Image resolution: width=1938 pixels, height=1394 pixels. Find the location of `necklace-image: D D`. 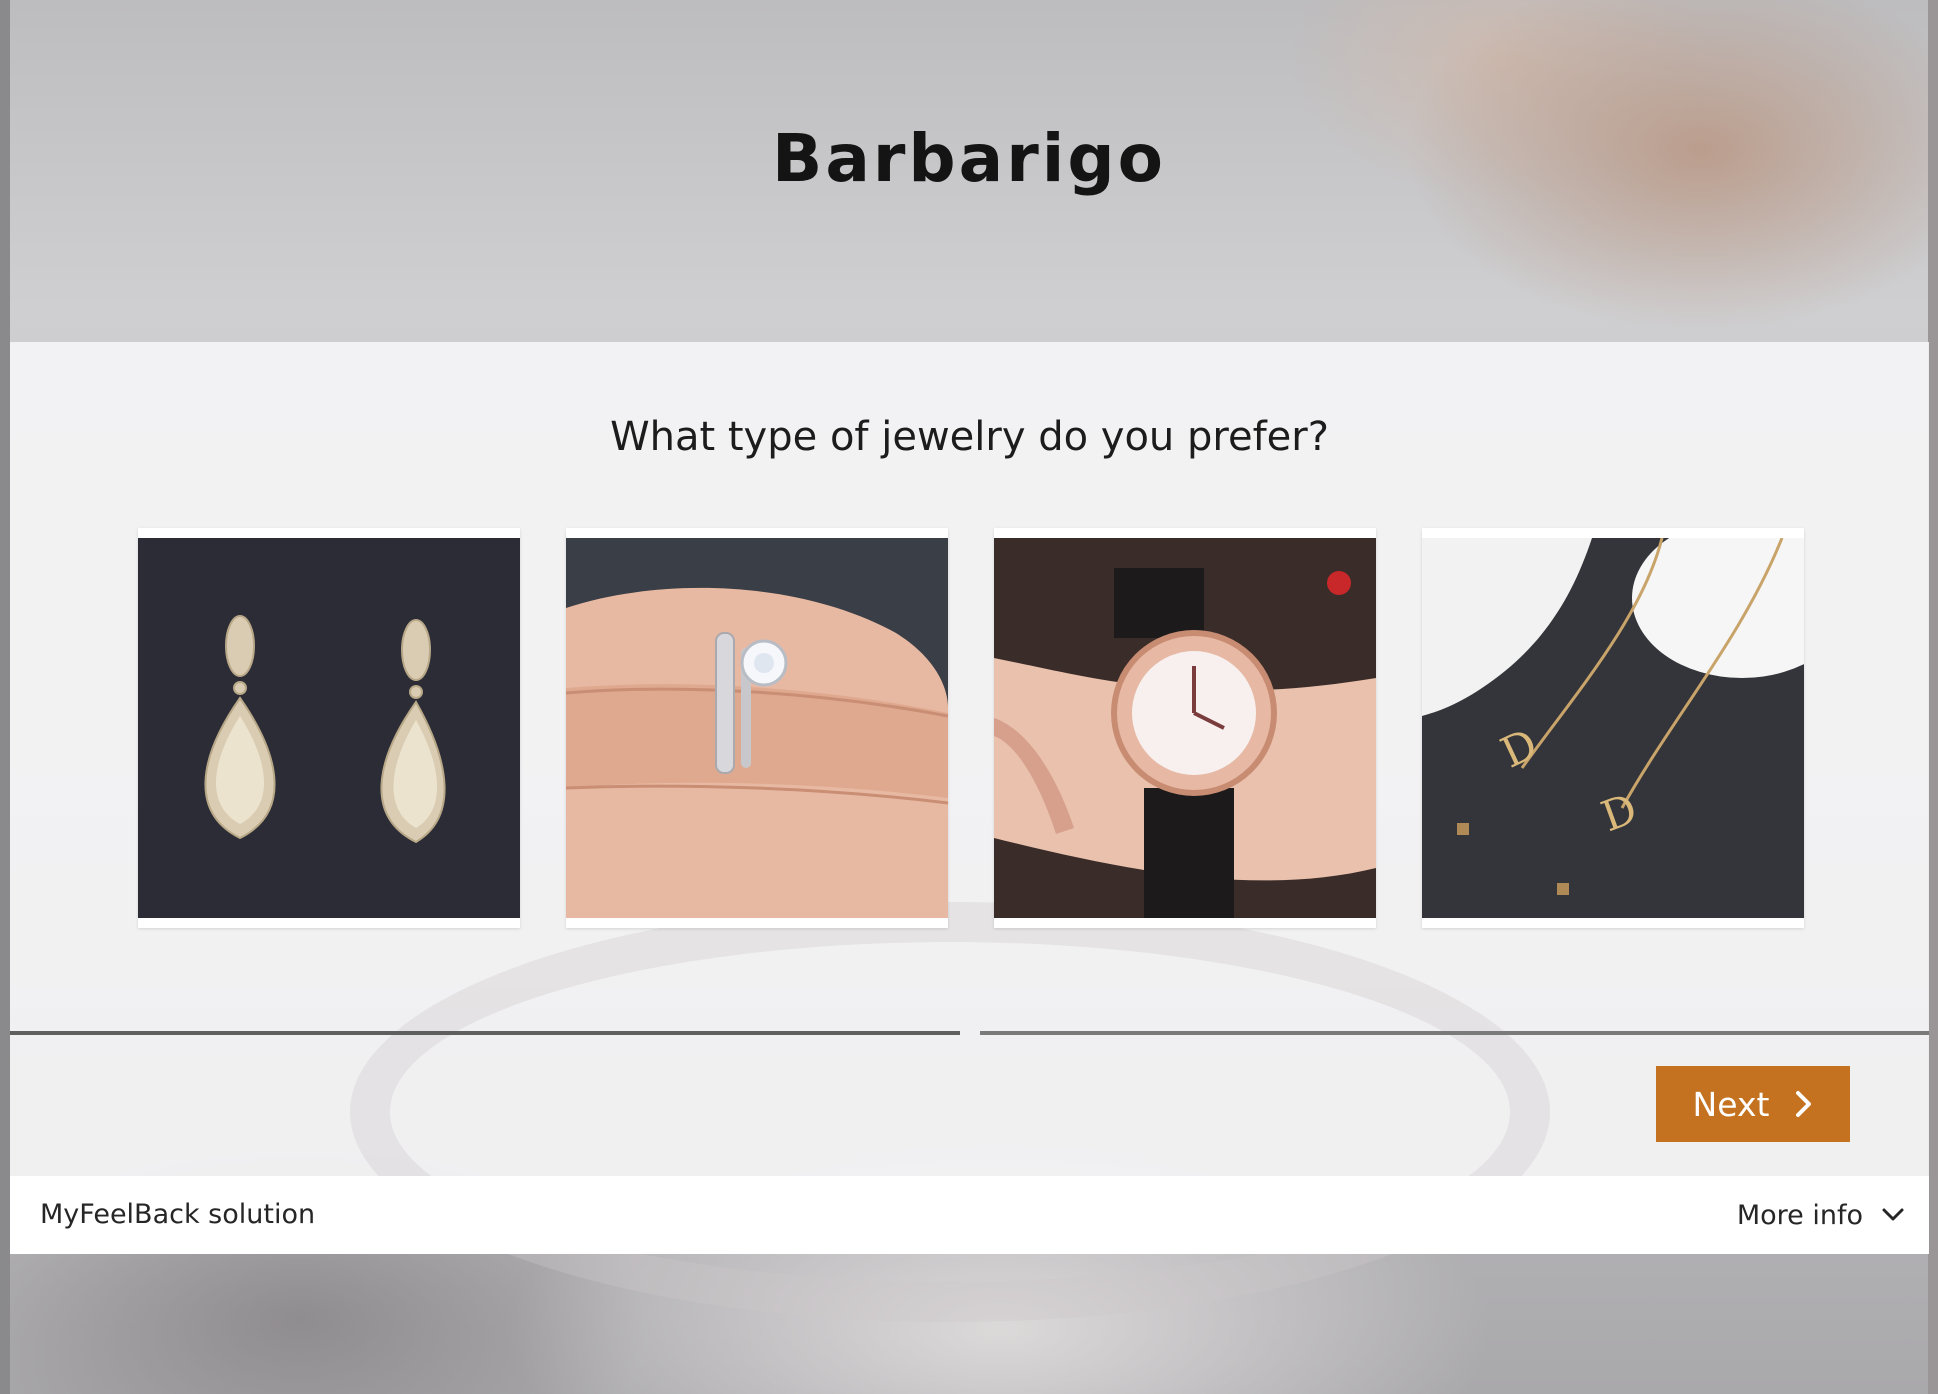

necklace-image: D D is located at coordinates (1613, 728).